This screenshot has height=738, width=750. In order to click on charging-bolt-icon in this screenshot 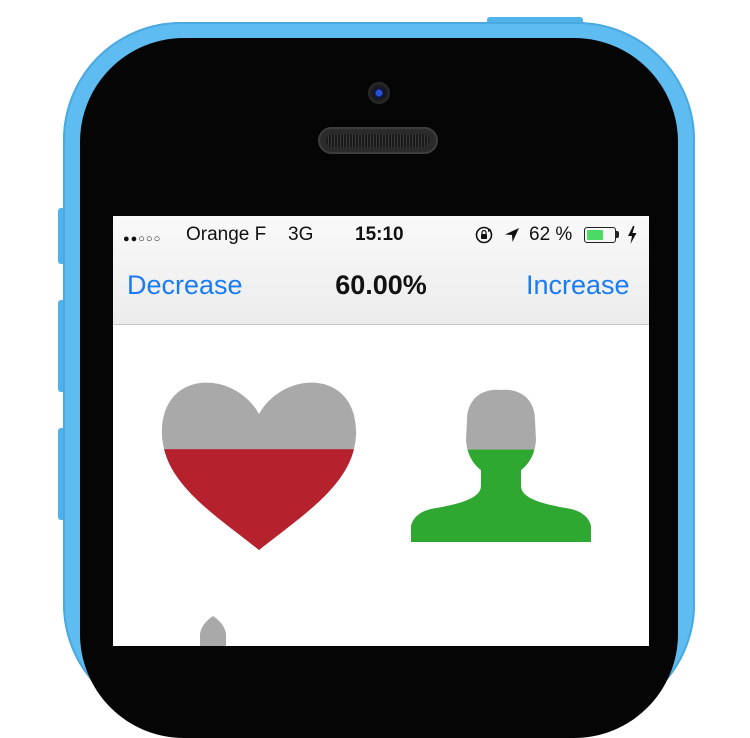, I will do `click(632, 235)`.